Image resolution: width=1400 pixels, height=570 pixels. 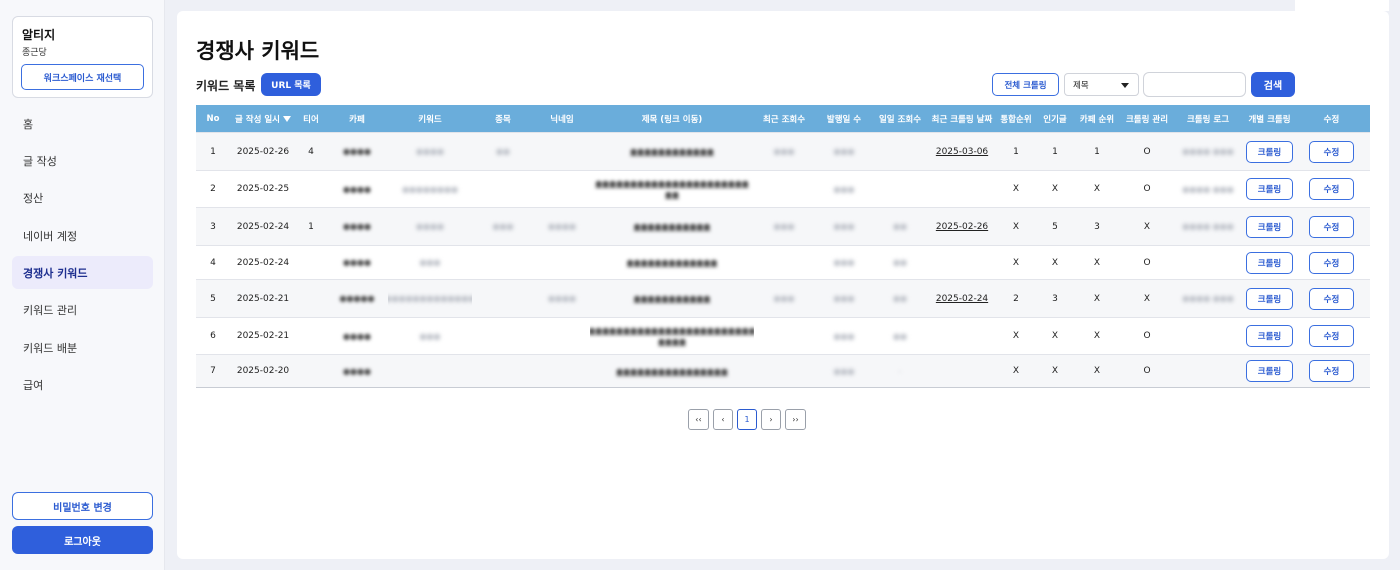 What do you see at coordinates (1016, 262) in the screenshot?
I see `cell-rank: X` at bounding box center [1016, 262].